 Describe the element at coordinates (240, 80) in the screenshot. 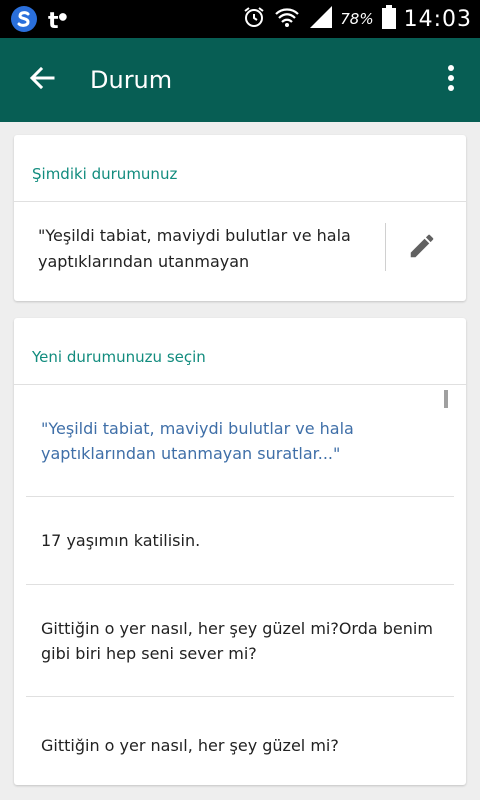

I see `app-toolbar: Durum` at that location.